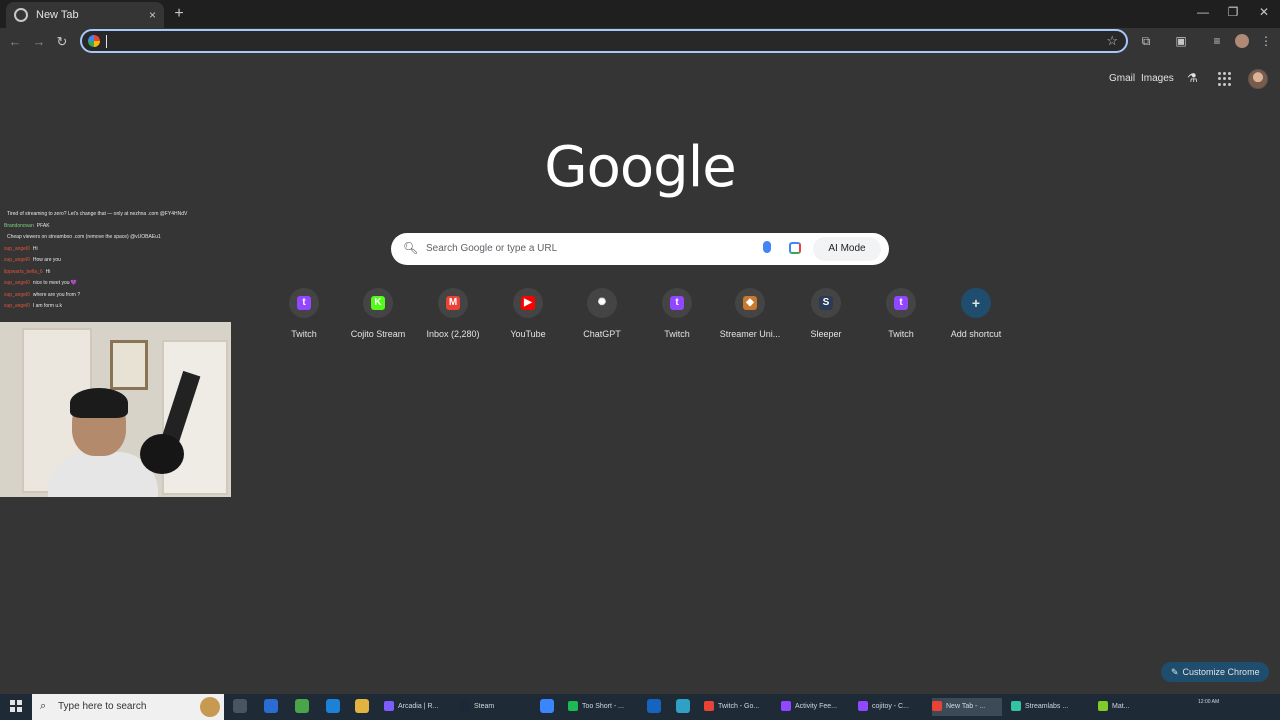 Image resolution: width=1280 pixels, height=720 pixels. I want to click on images-link: Images, so click(1157, 78).